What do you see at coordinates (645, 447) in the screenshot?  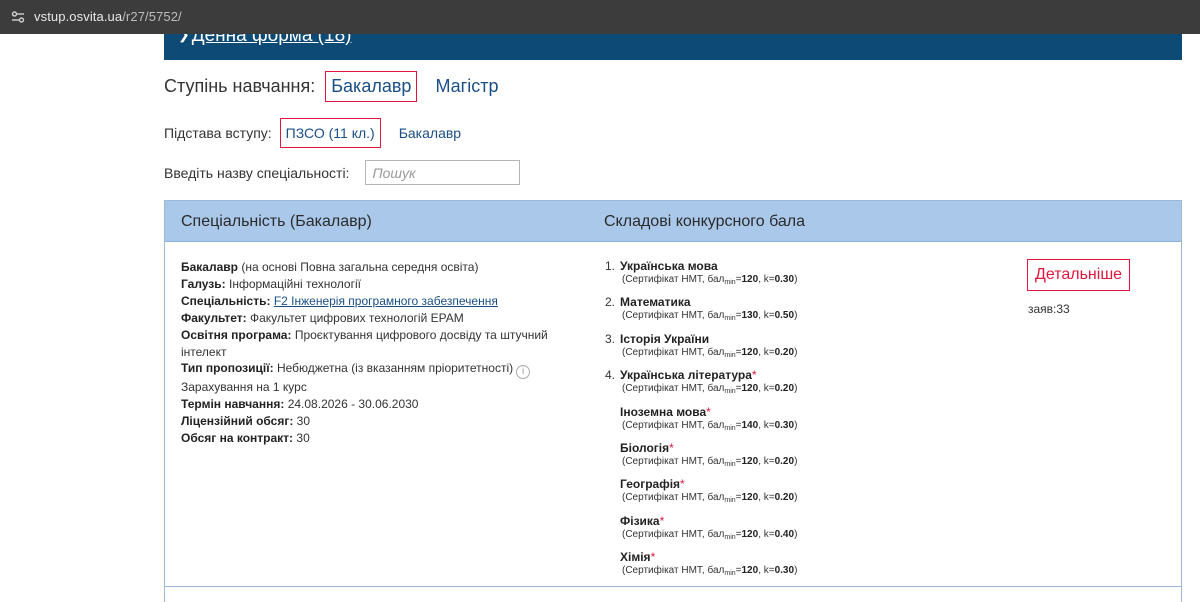 I see `subject-name-text: Біологія` at bounding box center [645, 447].